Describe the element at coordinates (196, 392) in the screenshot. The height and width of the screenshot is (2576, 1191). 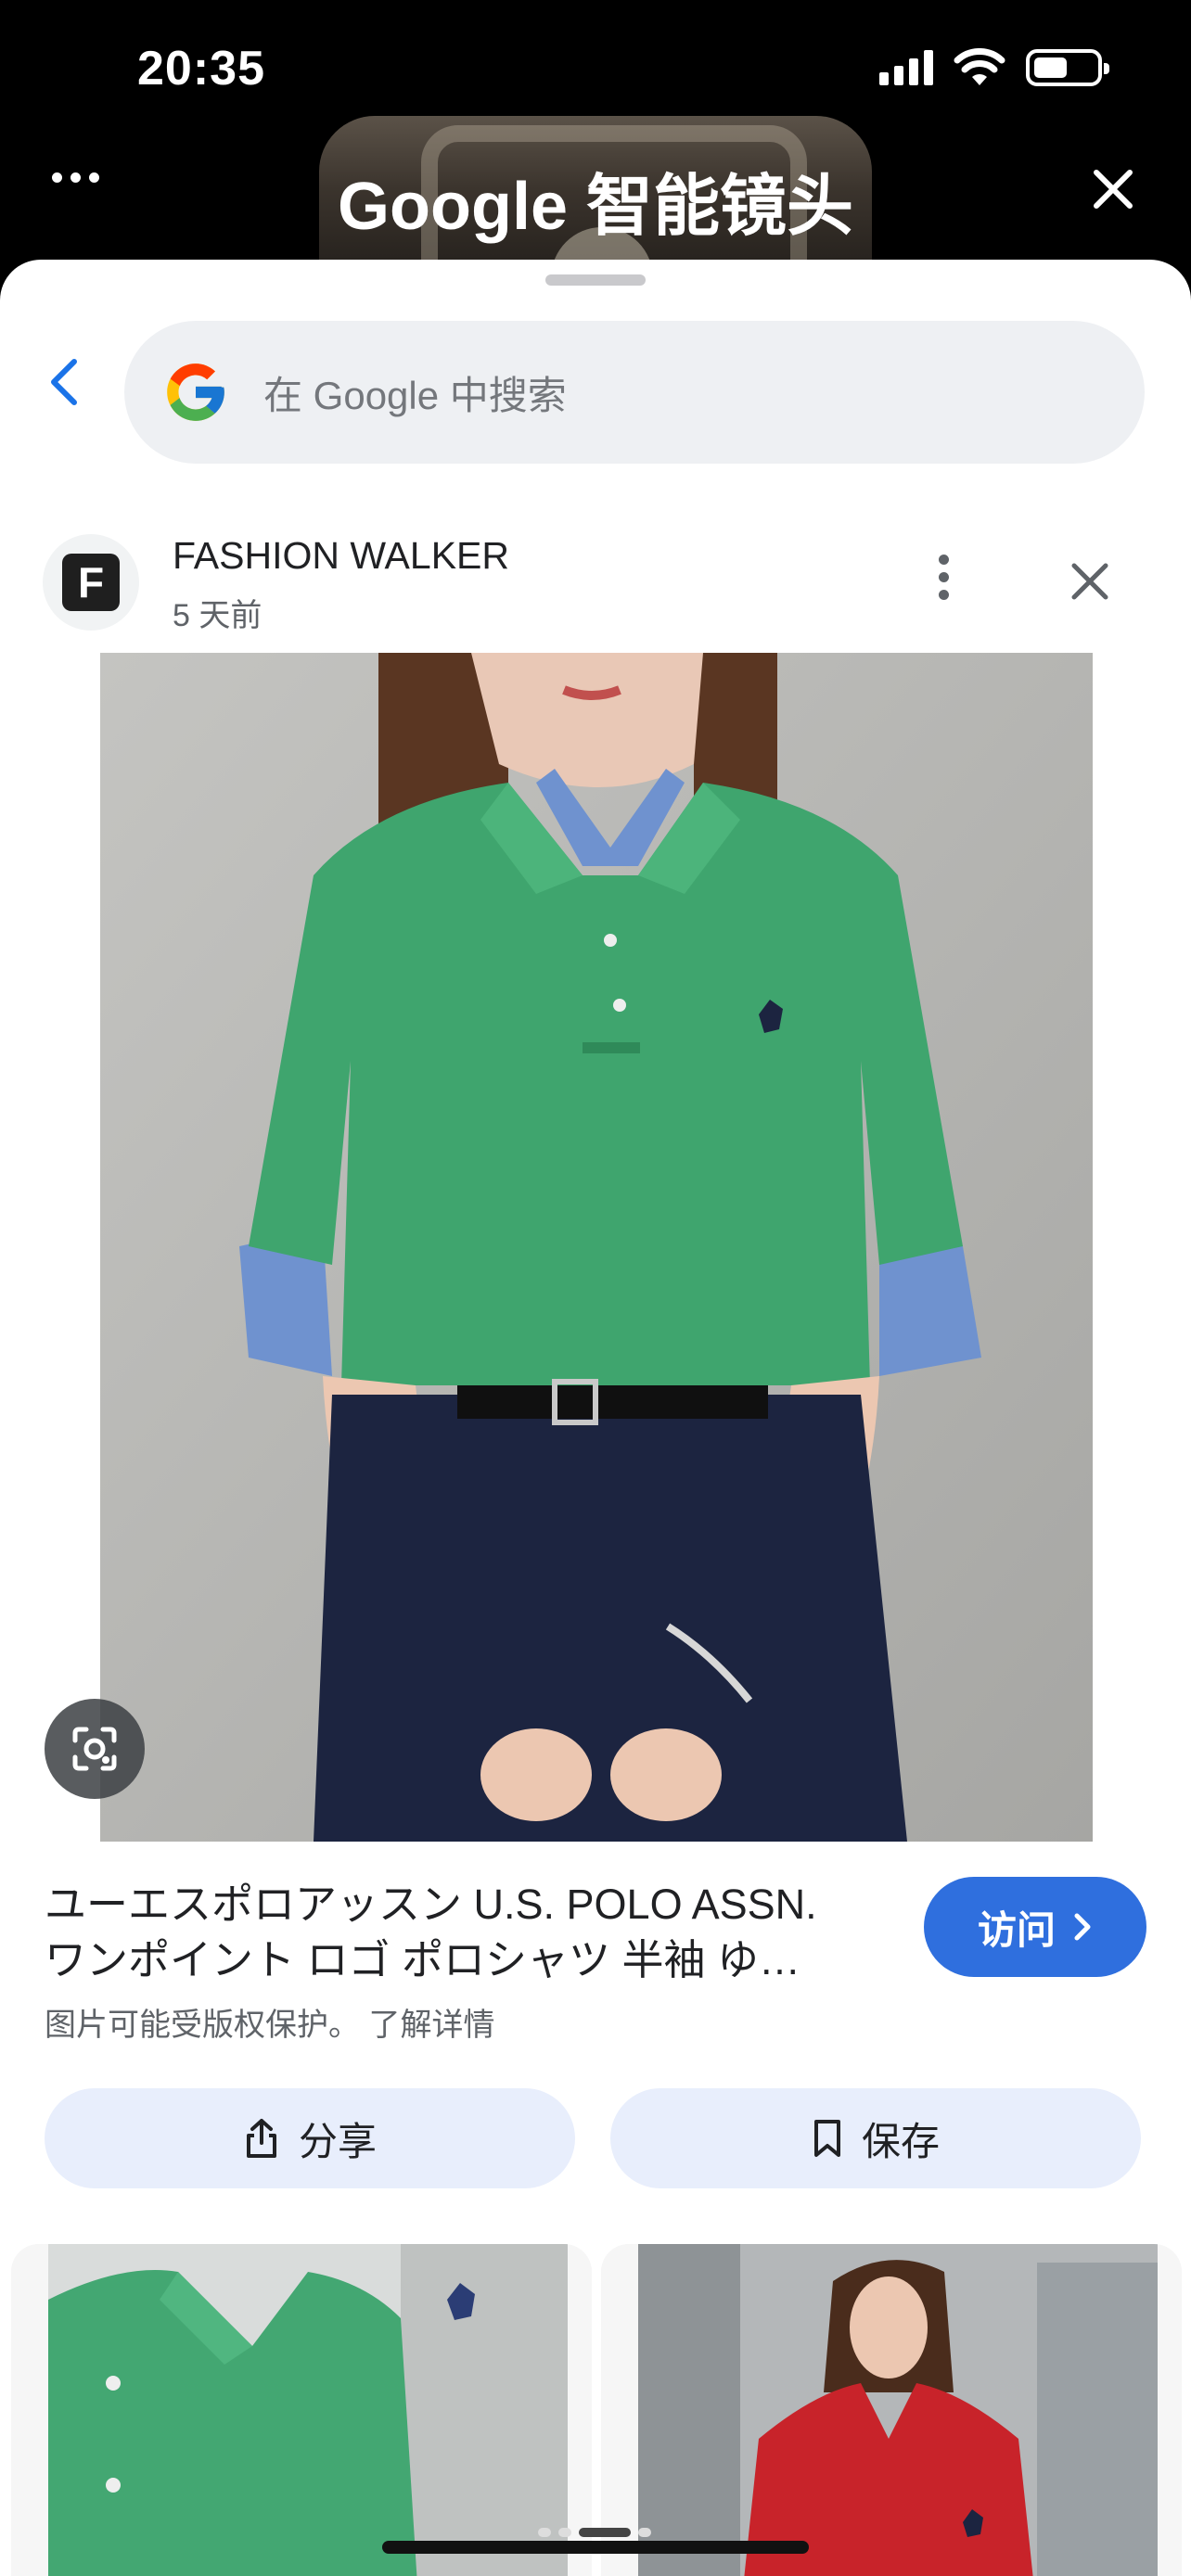
I see `google-g-icon` at that location.